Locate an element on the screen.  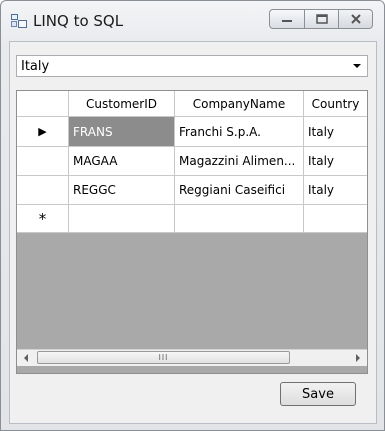
column-header-customerid: CustomerID is located at coordinates (122, 104).